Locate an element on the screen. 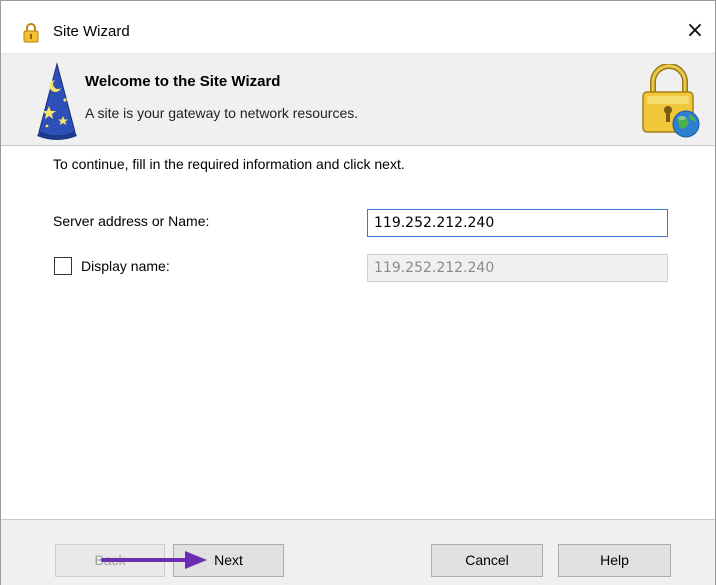 The width and height of the screenshot is (716, 585). server-address-input: 119.252.212.240 is located at coordinates (517, 223).